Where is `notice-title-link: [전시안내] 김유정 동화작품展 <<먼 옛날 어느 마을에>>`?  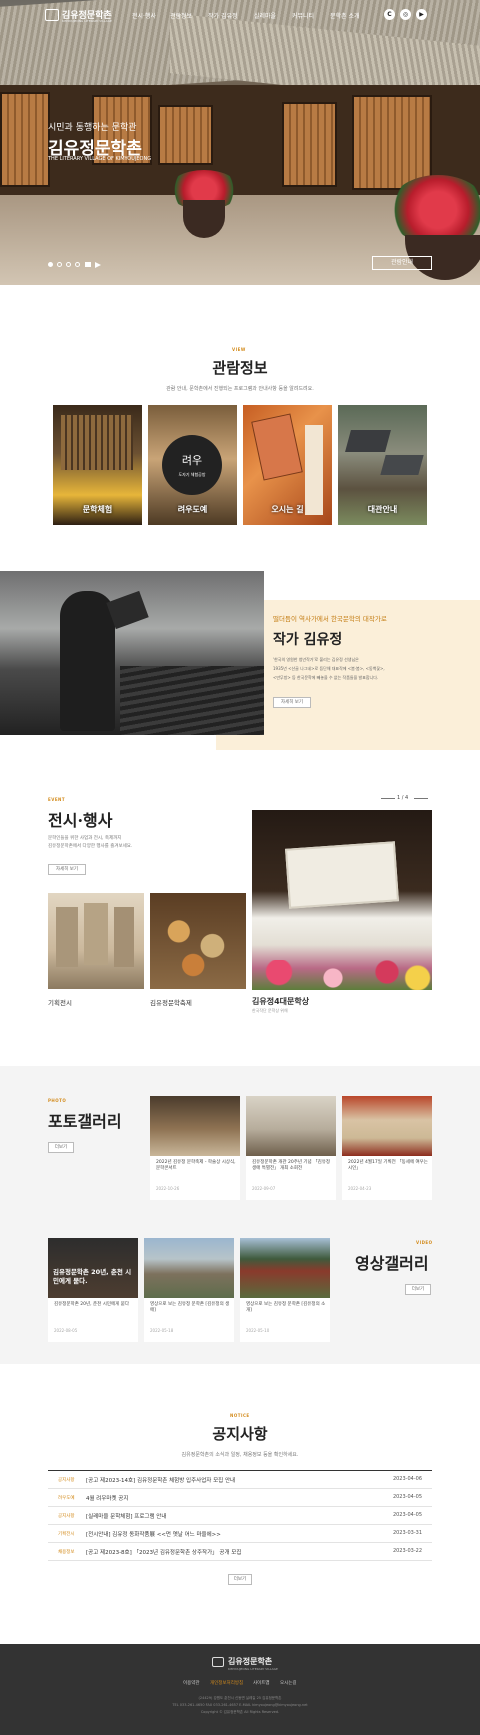 notice-title-link: [전시안내] 김유정 동화작품展 <<먼 옛날 어느 마을에>> is located at coordinates (153, 1534).